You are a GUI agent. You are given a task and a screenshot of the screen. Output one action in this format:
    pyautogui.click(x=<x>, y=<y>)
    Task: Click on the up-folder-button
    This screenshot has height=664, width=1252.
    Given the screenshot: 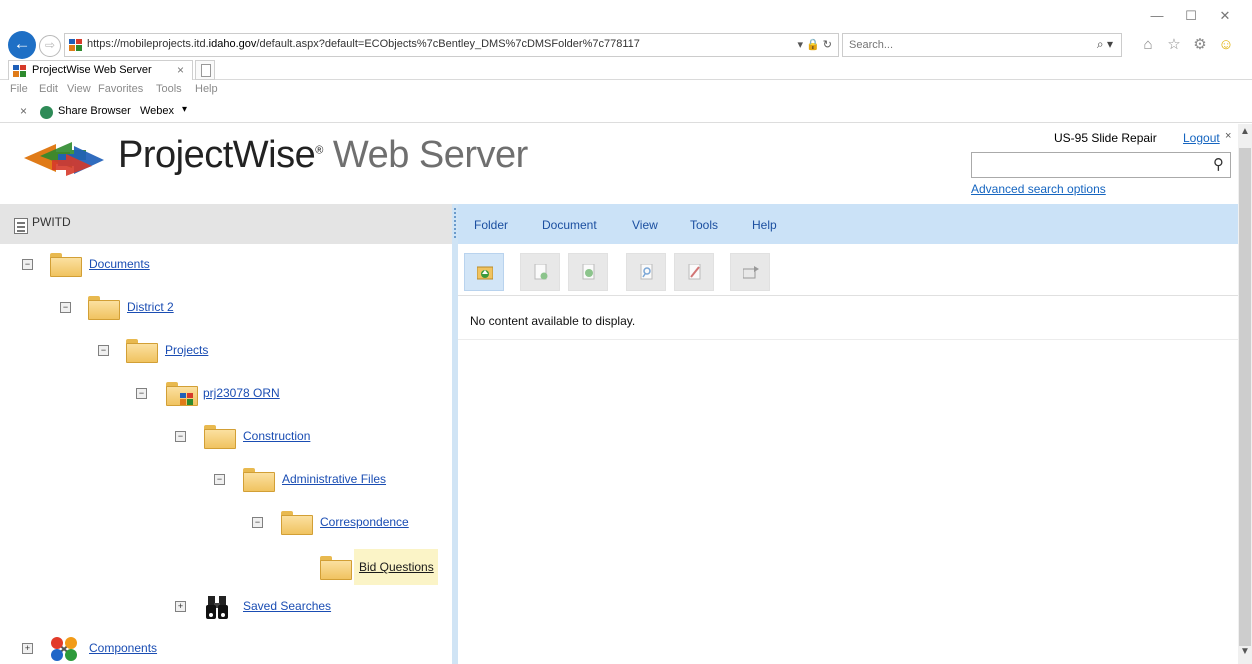 What is the action you would take?
    pyautogui.click(x=484, y=272)
    